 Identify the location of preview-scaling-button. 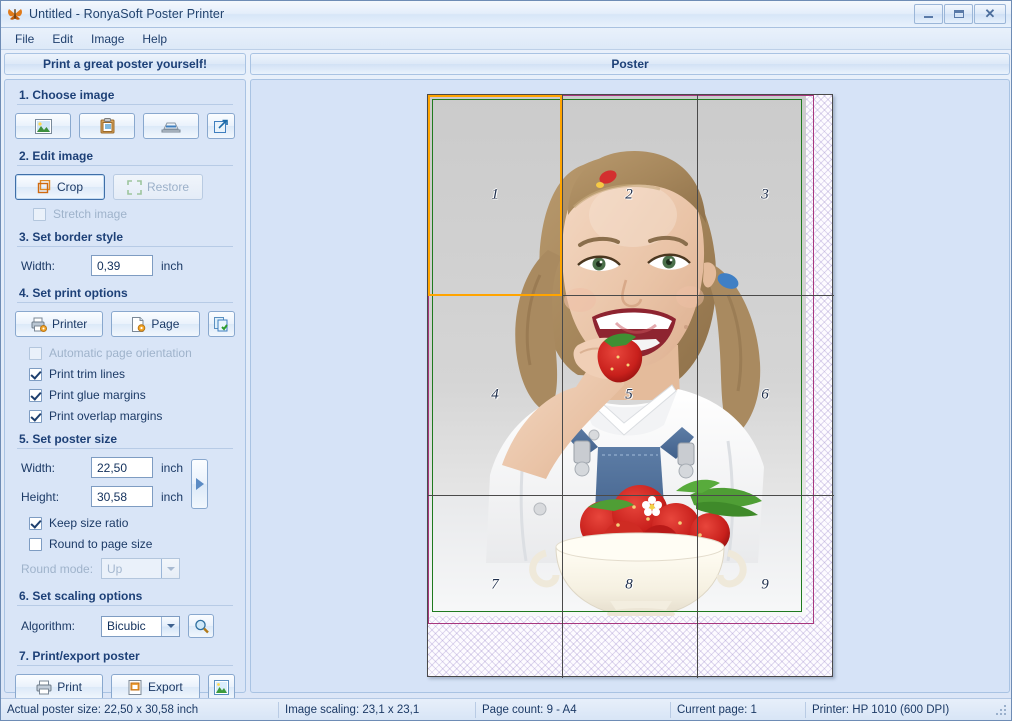
(201, 626).